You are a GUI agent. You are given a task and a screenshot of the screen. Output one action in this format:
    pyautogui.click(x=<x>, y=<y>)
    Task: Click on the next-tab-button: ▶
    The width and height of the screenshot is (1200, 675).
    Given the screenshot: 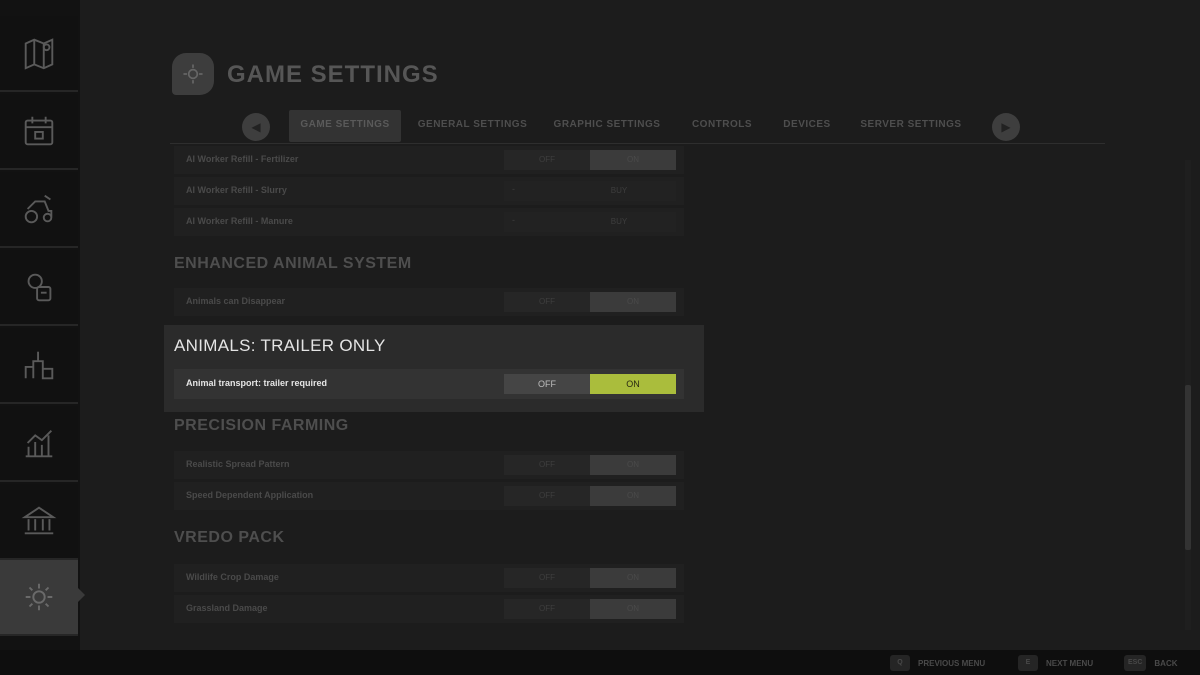 What is the action you would take?
    pyautogui.click(x=1006, y=127)
    